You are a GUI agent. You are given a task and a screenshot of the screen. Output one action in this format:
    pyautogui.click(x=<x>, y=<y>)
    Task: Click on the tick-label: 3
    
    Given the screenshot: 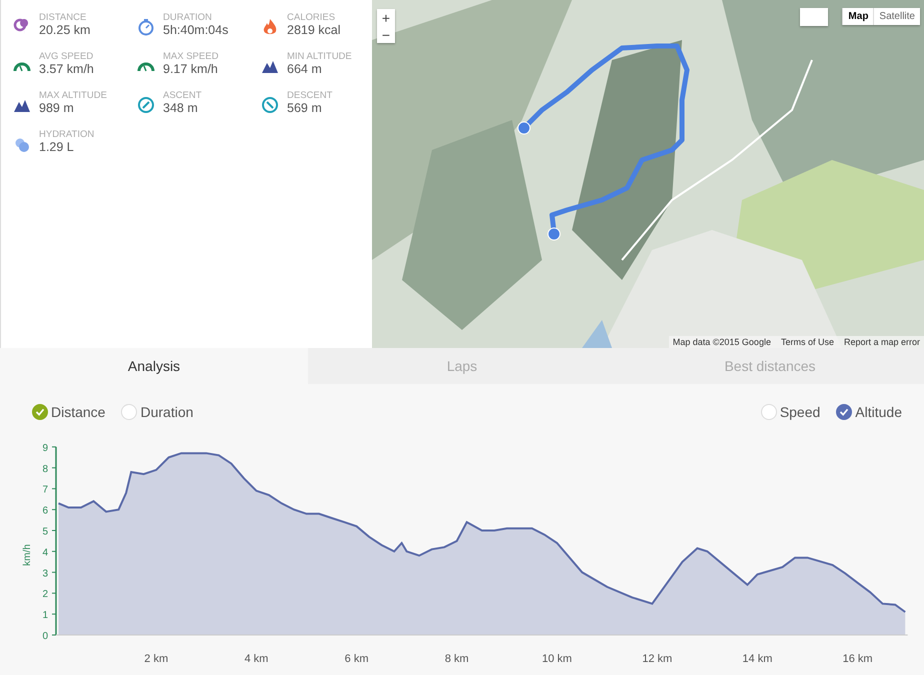 What is the action you would take?
    pyautogui.click(x=45, y=574)
    